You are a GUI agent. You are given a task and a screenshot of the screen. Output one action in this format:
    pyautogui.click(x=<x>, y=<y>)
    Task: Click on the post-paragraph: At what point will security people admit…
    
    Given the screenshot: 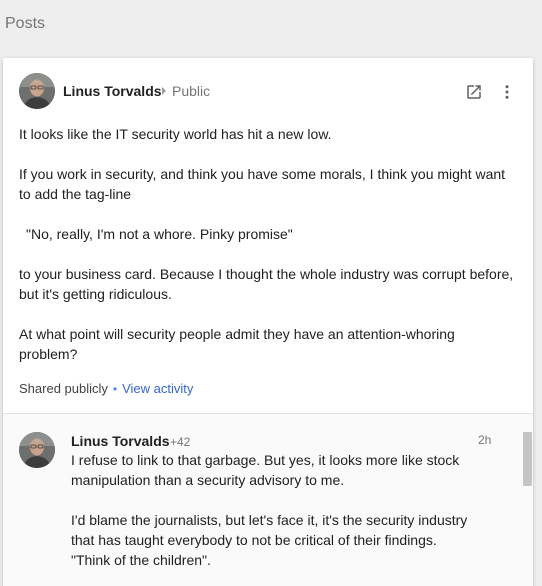 What is the action you would take?
    pyautogui.click(x=237, y=344)
    